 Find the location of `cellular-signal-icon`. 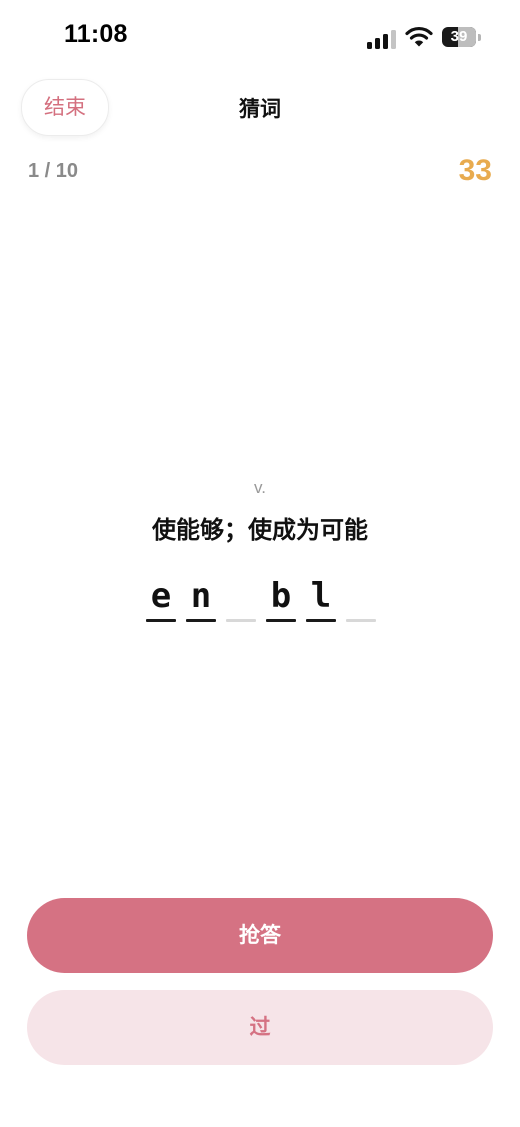

cellular-signal-icon is located at coordinates (381, 39).